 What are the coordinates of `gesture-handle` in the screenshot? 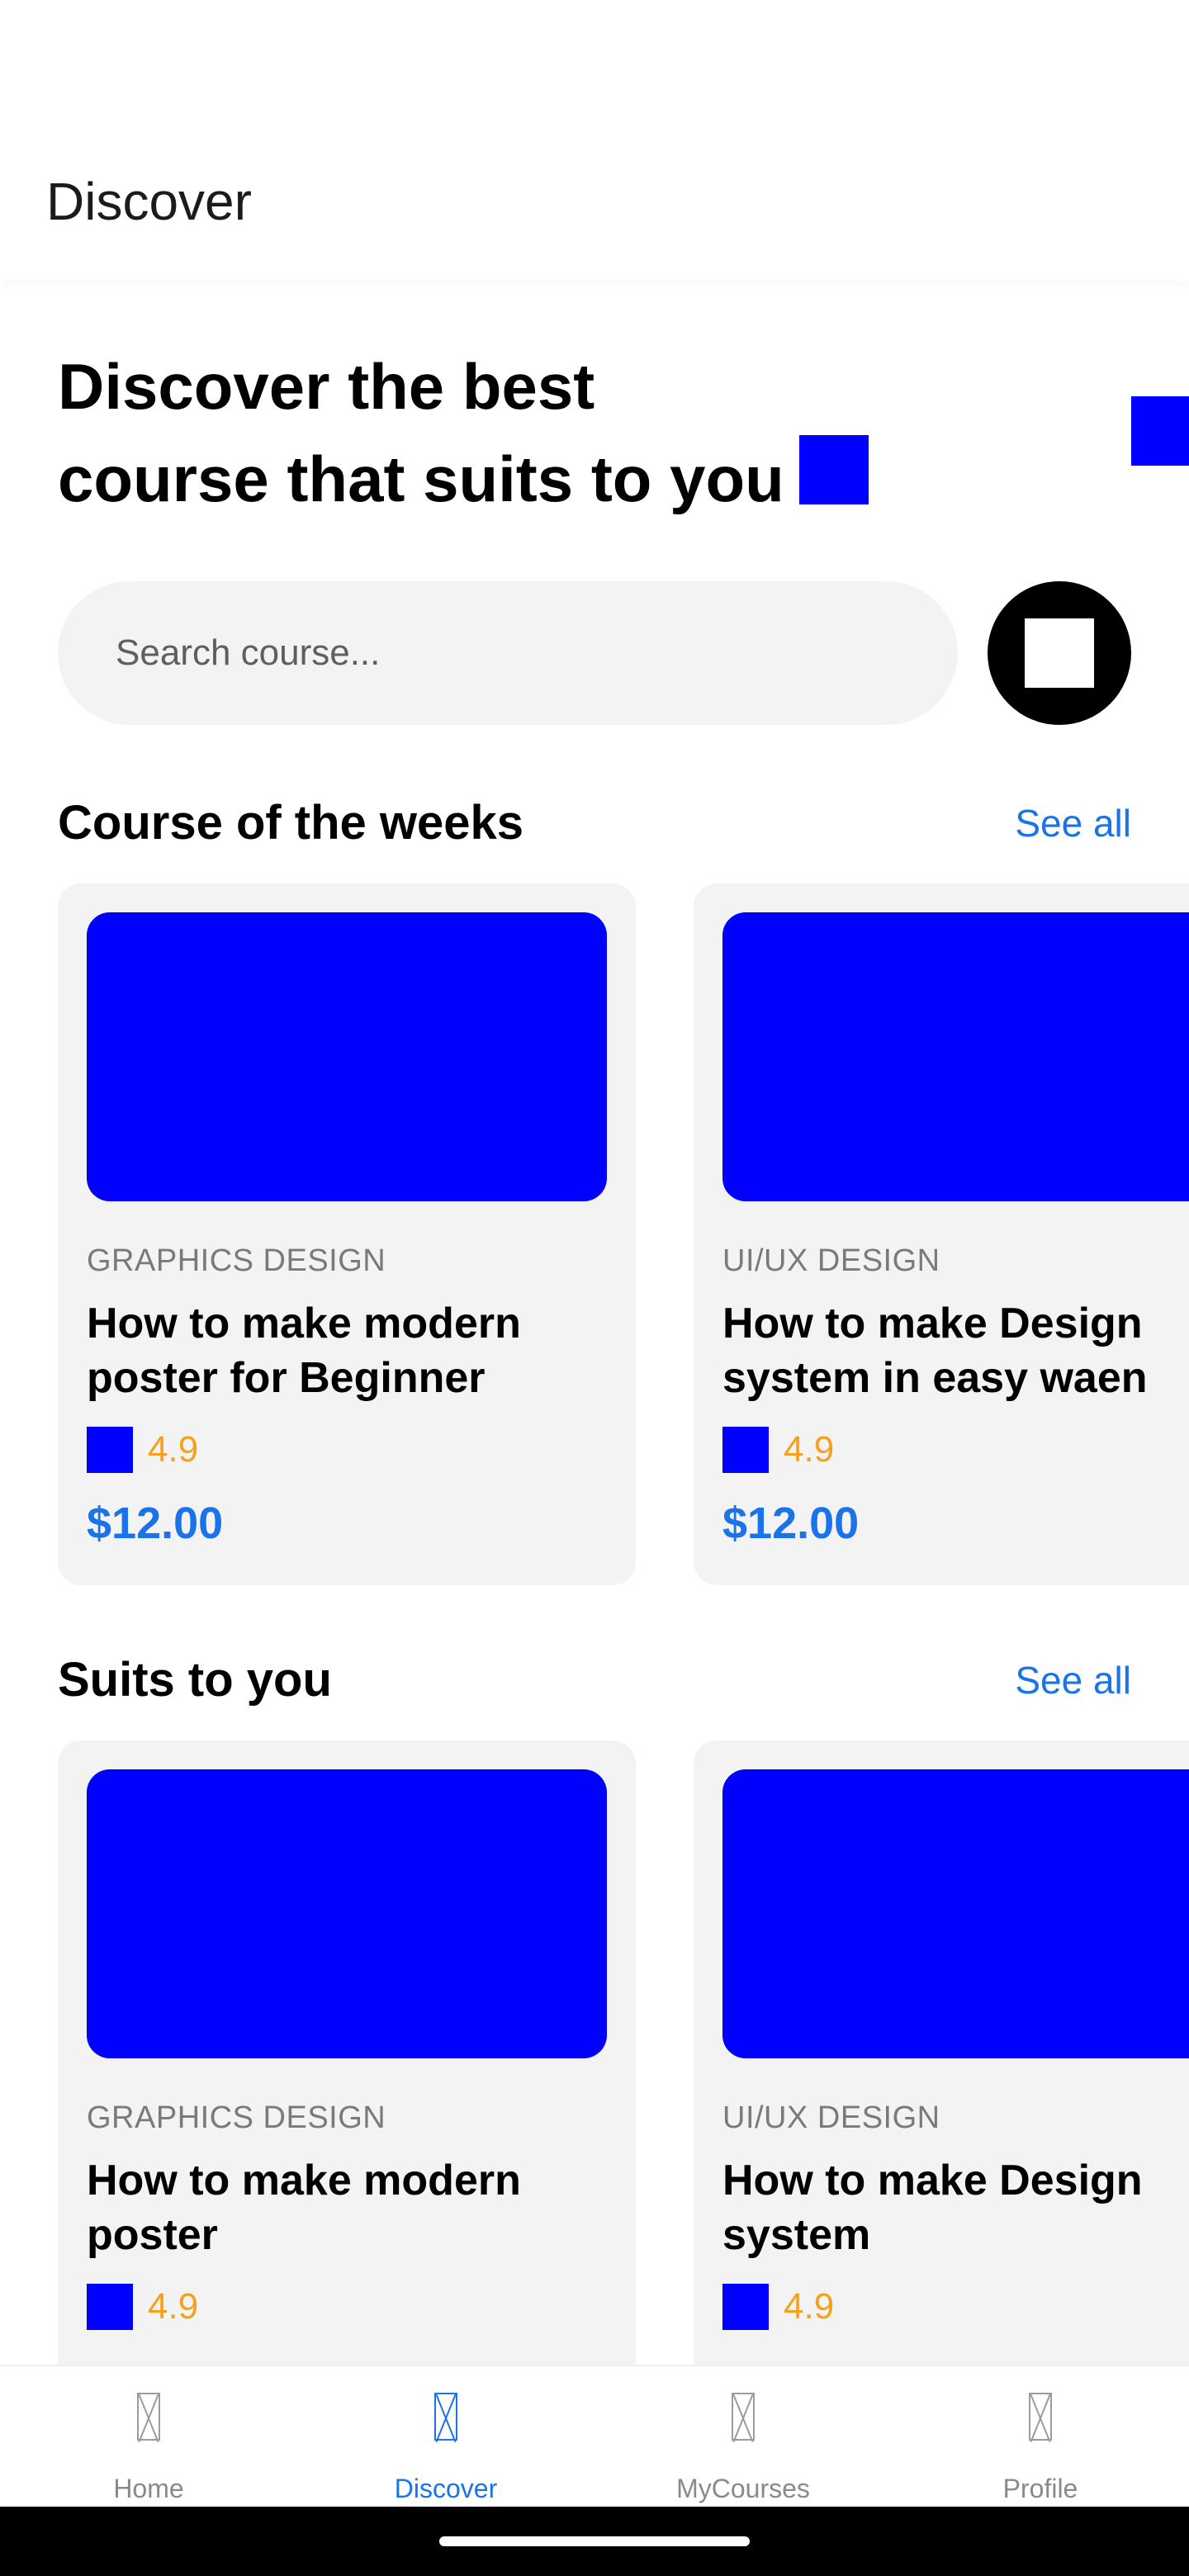 It's located at (594, 2541).